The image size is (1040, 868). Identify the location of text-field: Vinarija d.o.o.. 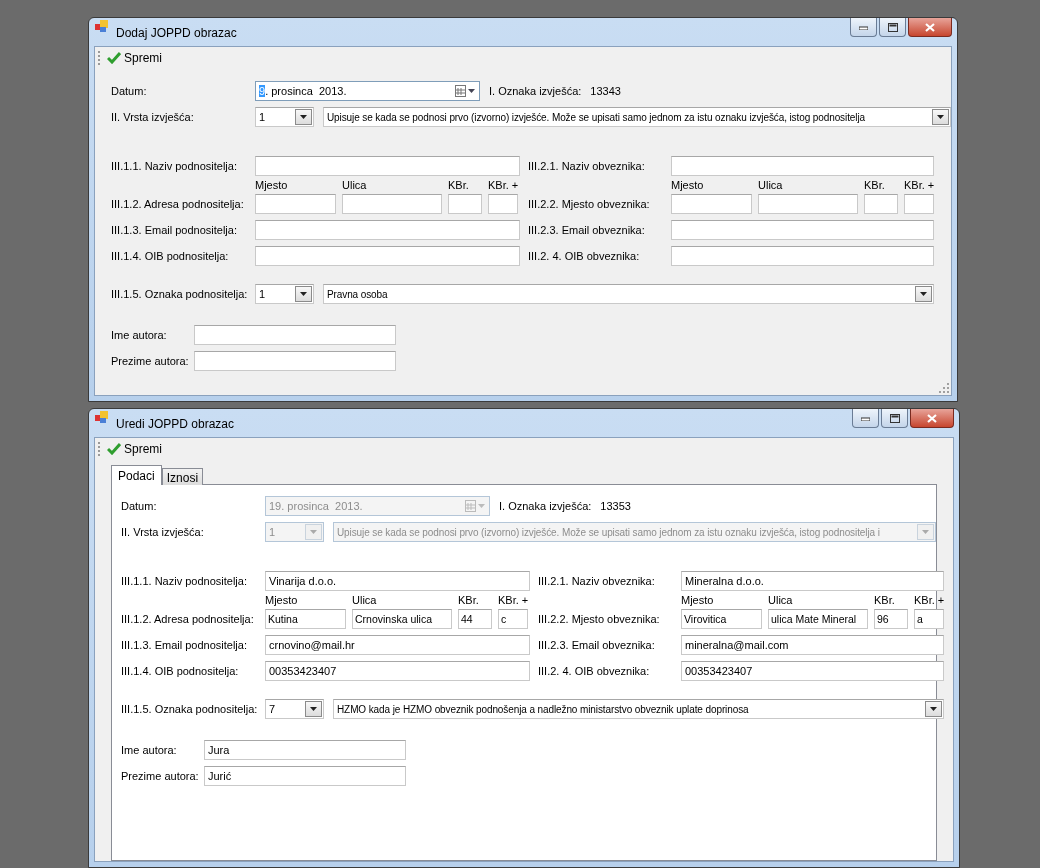
(397, 581).